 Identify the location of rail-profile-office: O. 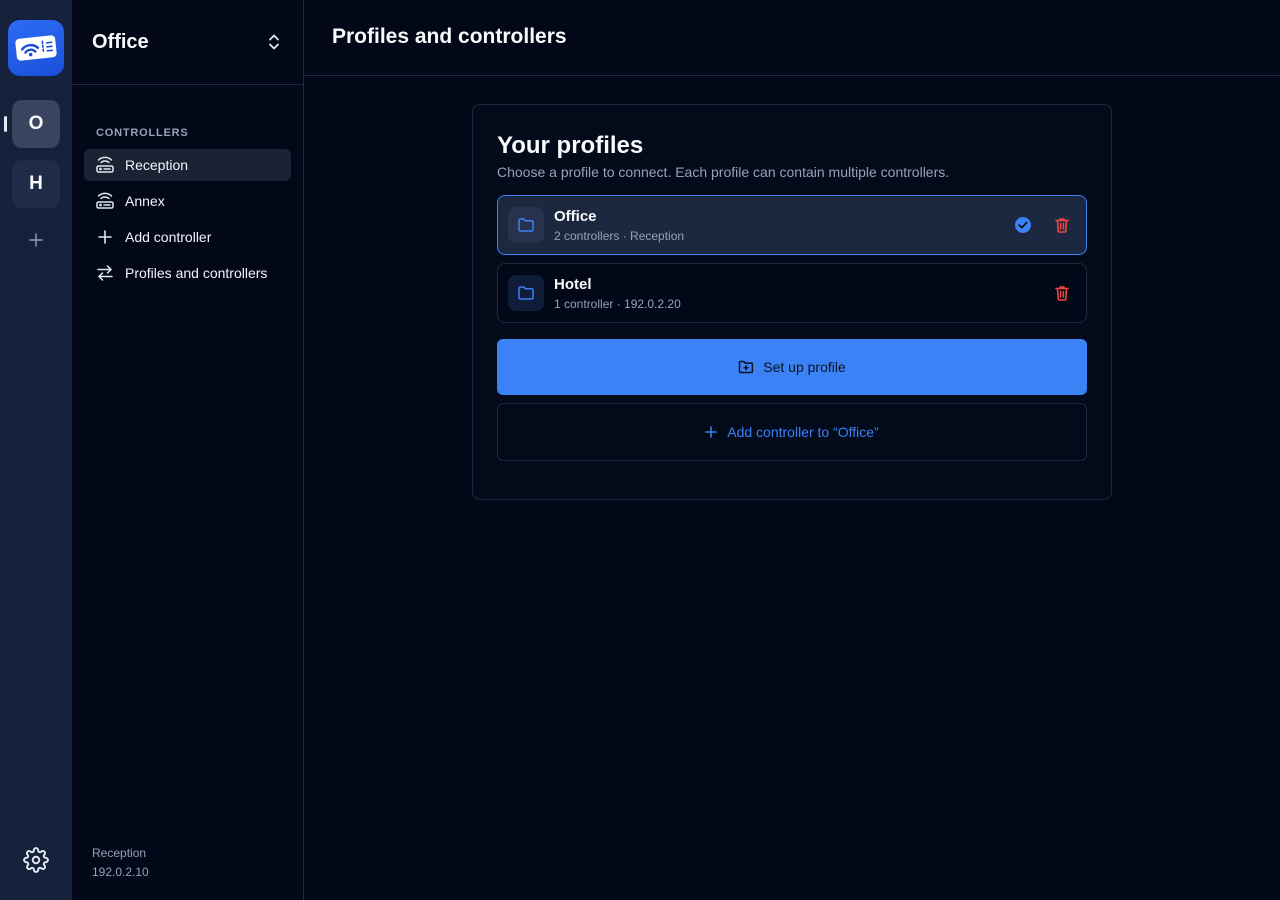
(36, 124).